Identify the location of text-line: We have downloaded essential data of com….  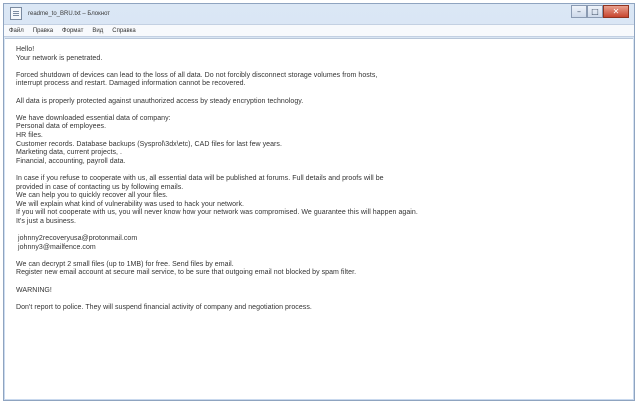
(93, 118).